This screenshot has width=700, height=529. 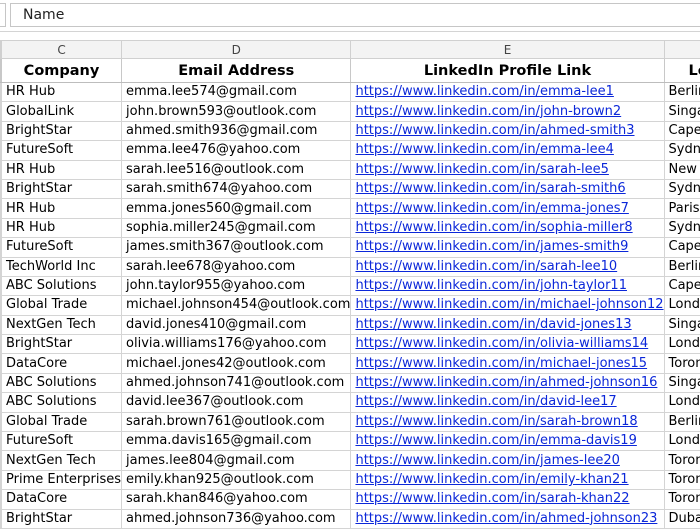 I want to click on column-header-c: C, so click(x=62, y=50).